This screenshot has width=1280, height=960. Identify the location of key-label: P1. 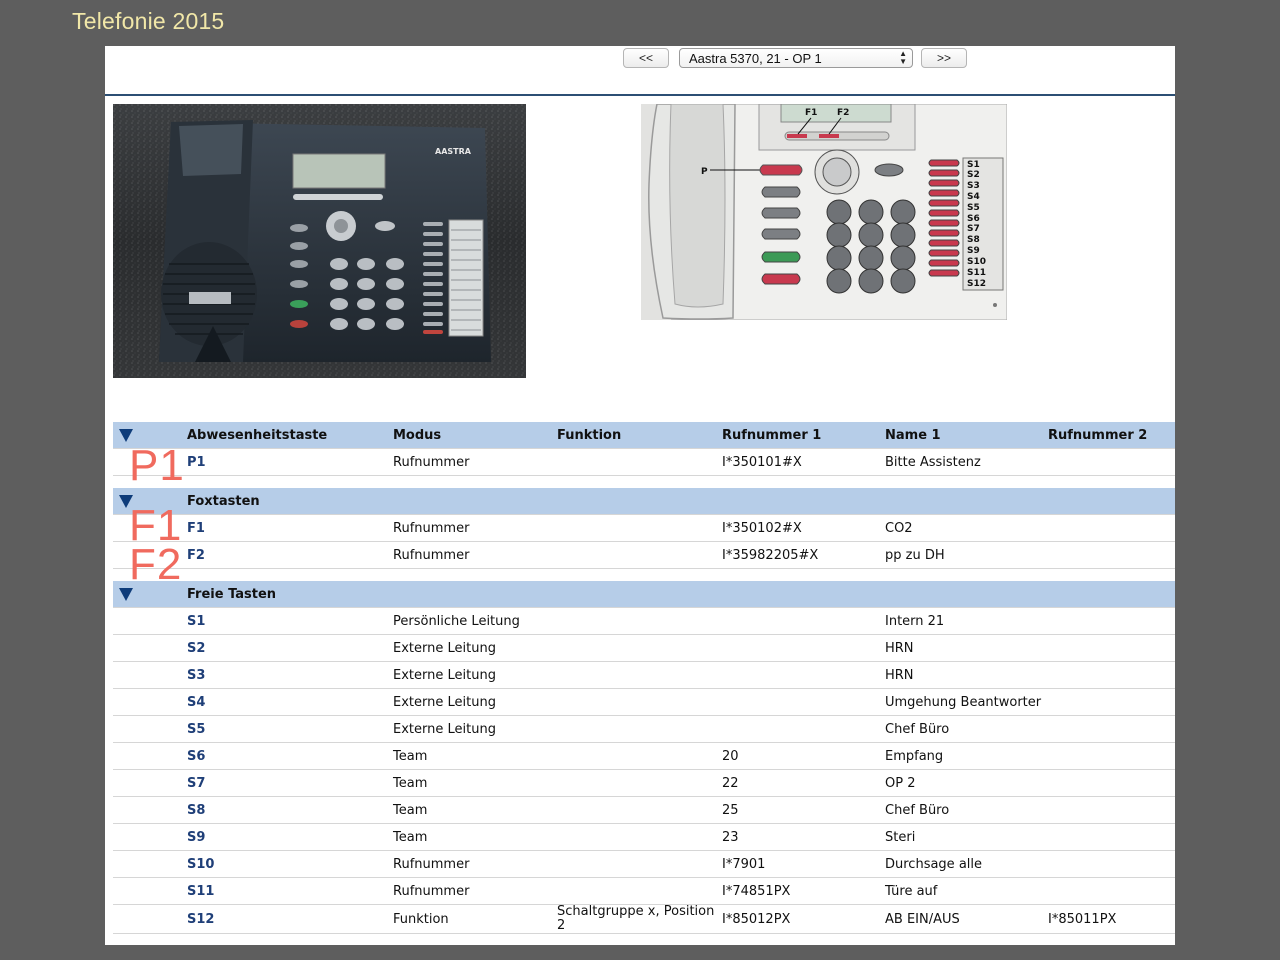
(290, 462).